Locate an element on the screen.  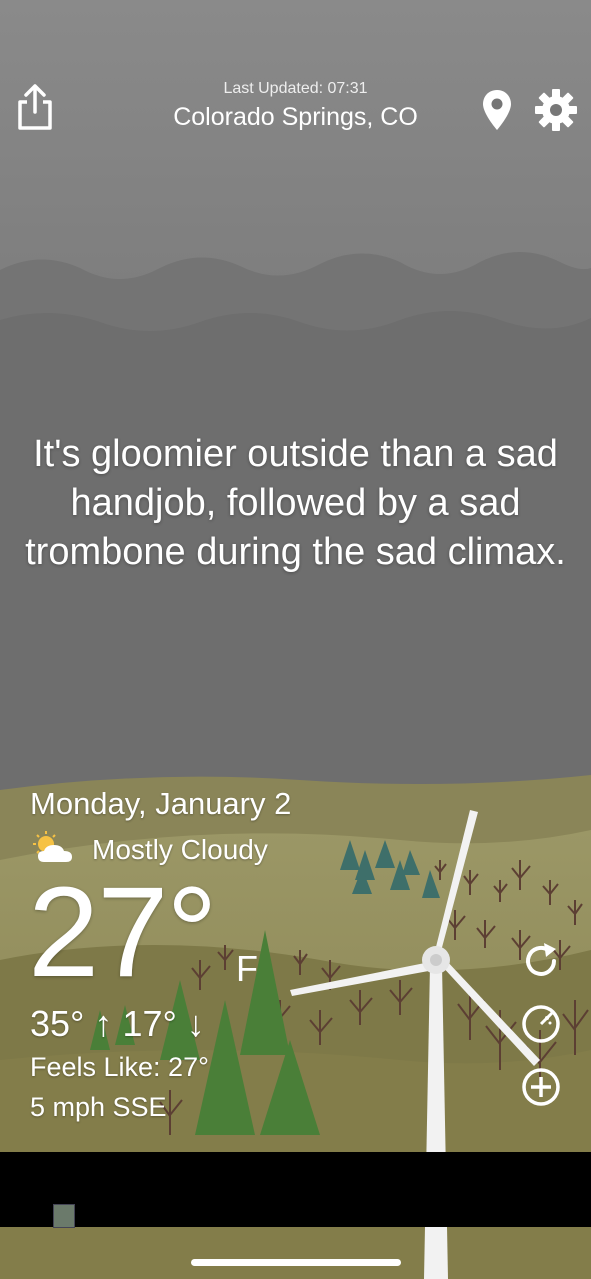
plus-circle-icon is located at coordinates (541, 1087).